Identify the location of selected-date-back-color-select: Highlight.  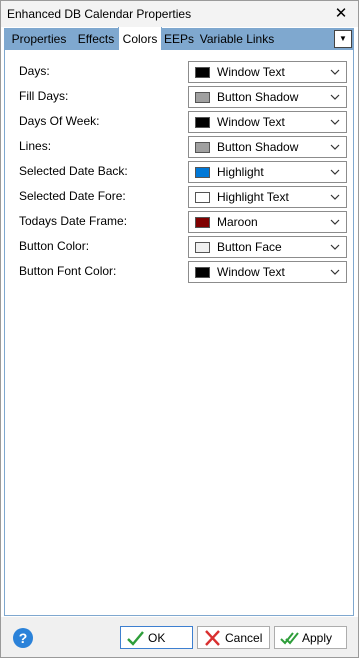
(267, 172).